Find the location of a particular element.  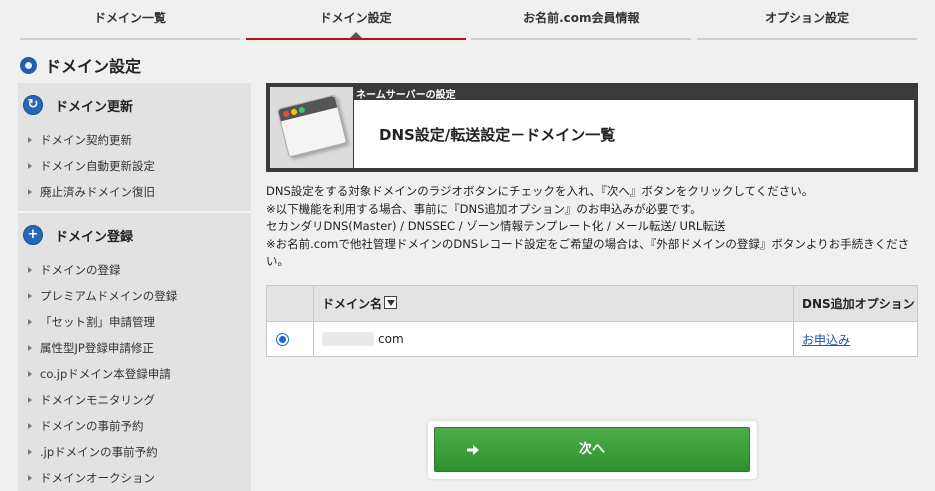

next-button-frame: 次へ is located at coordinates (592, 450).